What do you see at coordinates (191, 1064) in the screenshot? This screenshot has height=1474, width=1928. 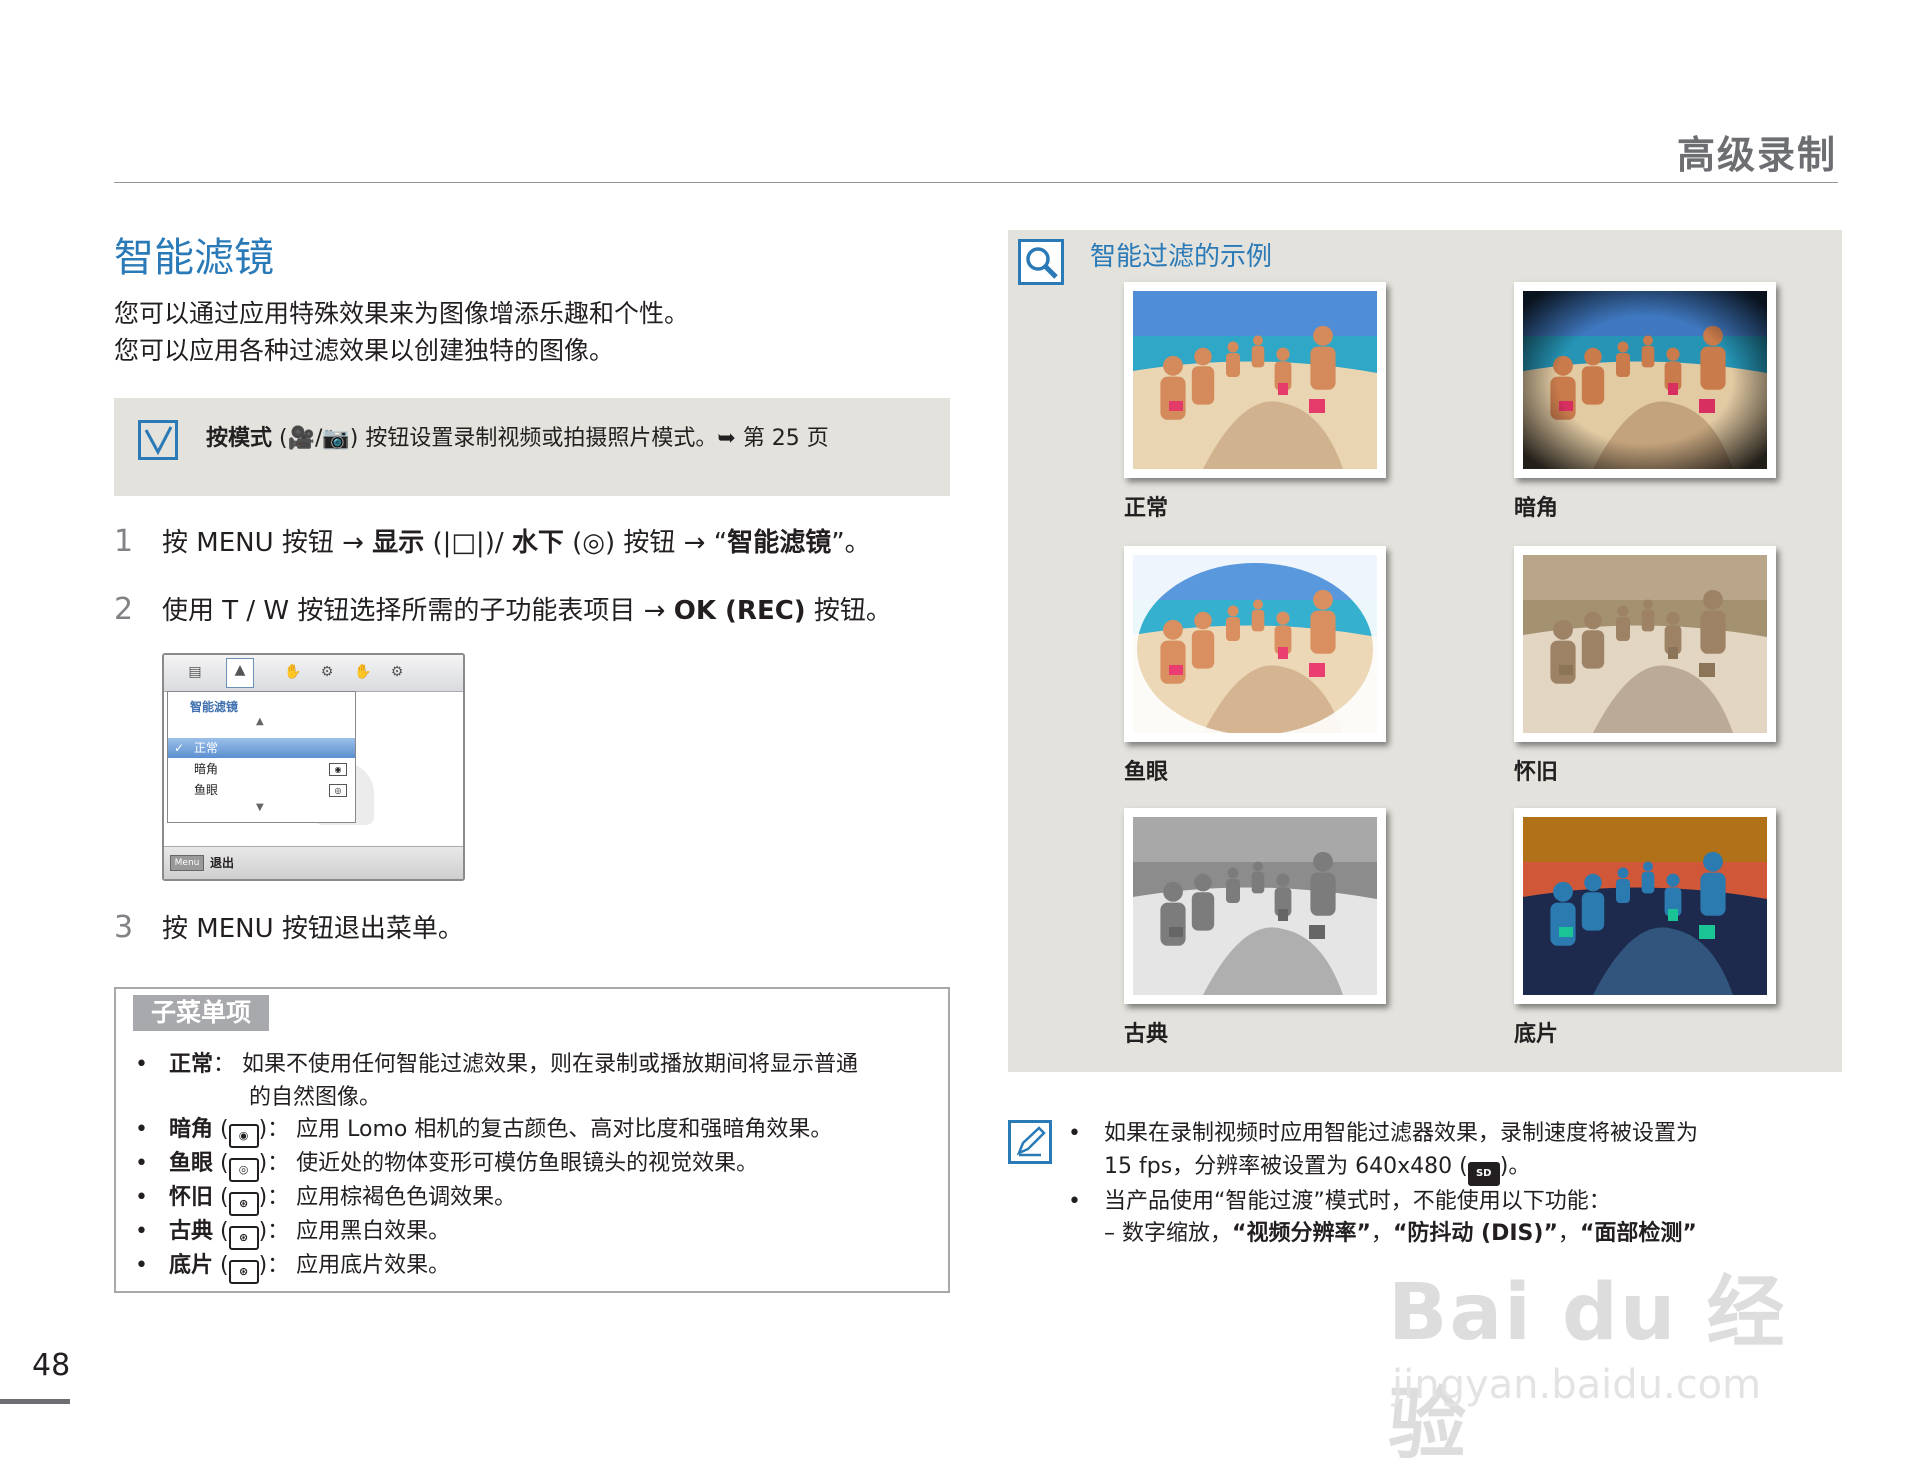 I see `submenu-item-name: 正常` at bounding box center [191, 1064].